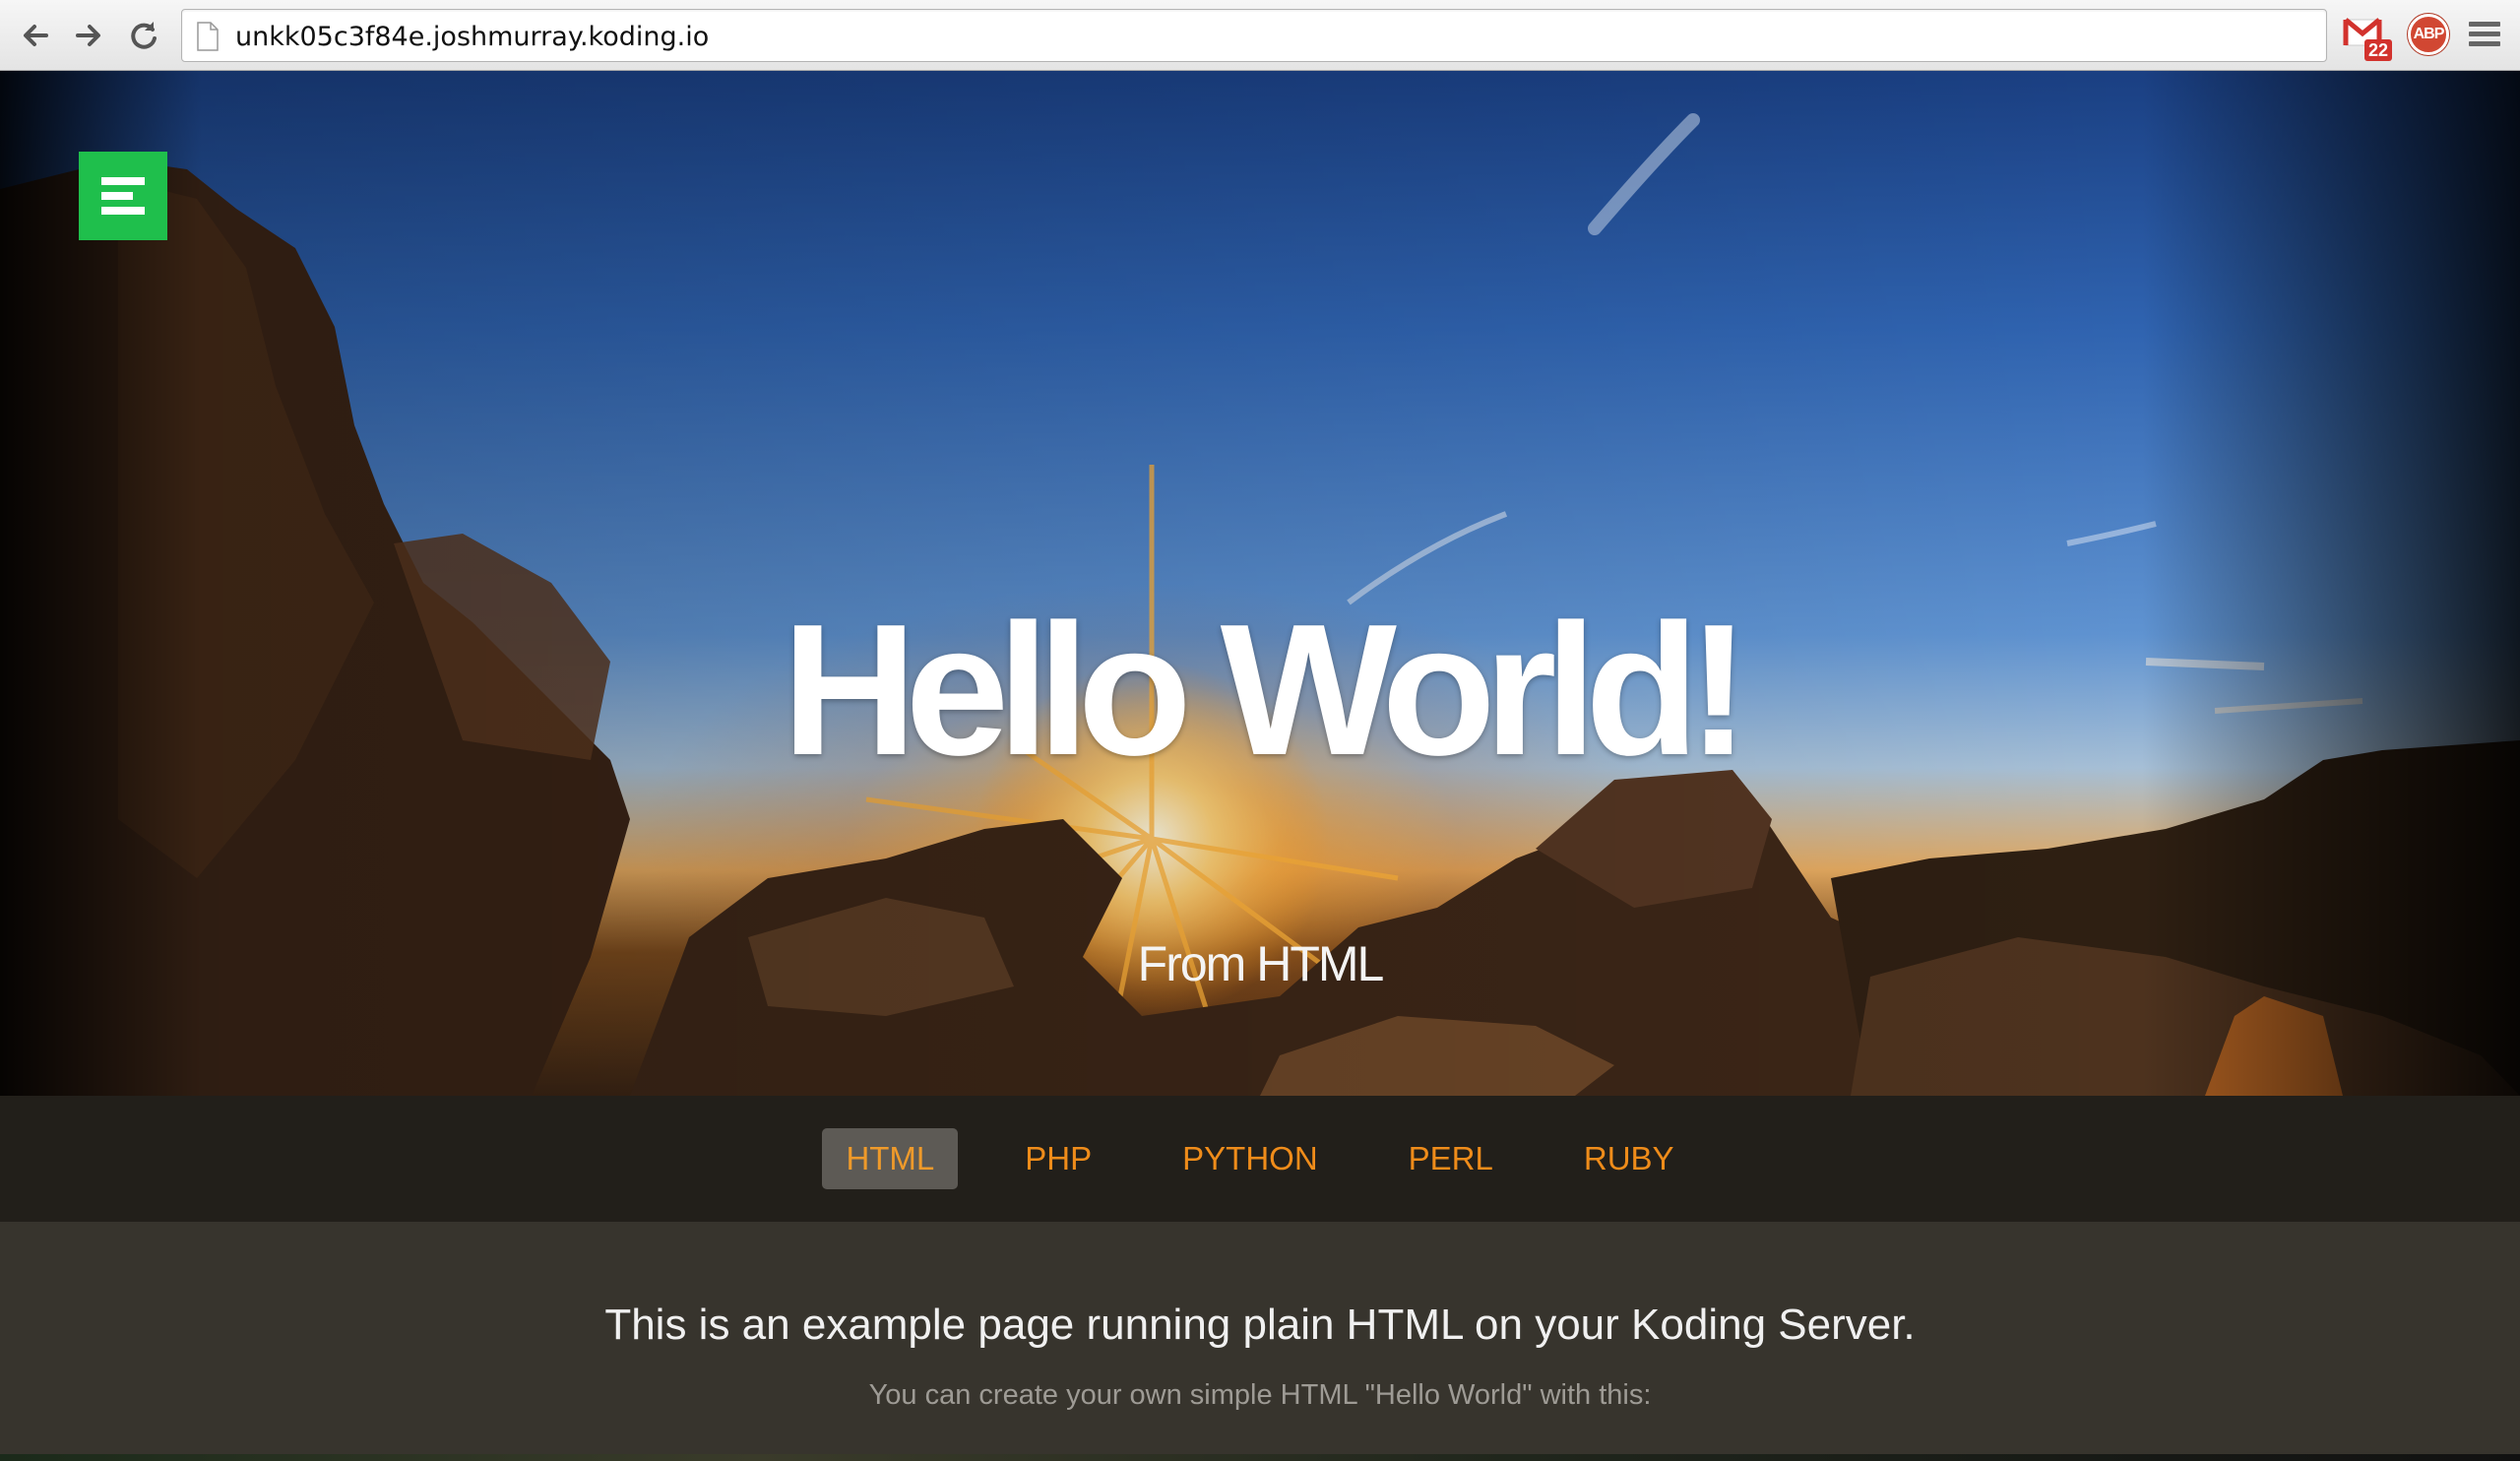 The height and width of the screenshot is (1461, 2520). What do you see at coordinates (208, 36) in the screenshot?
I see `page-icon` at bounding box center [208, 36].